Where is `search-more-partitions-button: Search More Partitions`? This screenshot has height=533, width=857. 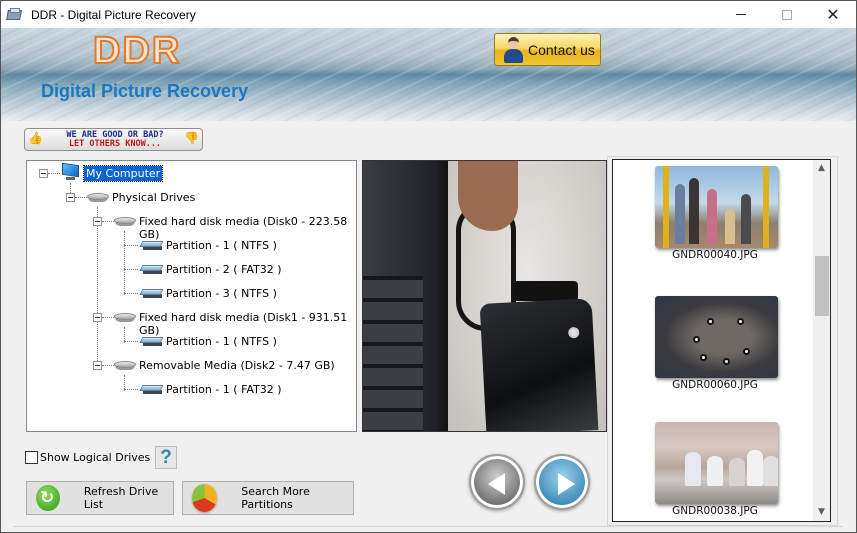
search-more-partitions-button: Search More Partitions is located at coordinates (268, 498).